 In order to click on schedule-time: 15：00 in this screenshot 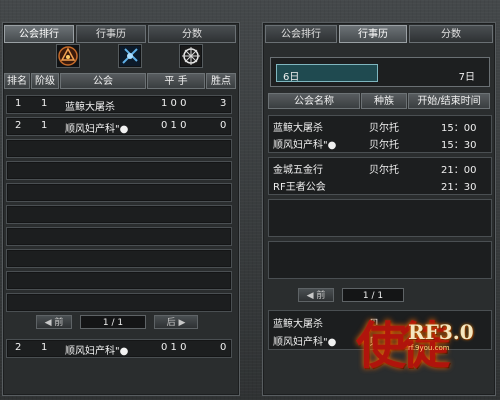, I will do `click(459, 128)`.